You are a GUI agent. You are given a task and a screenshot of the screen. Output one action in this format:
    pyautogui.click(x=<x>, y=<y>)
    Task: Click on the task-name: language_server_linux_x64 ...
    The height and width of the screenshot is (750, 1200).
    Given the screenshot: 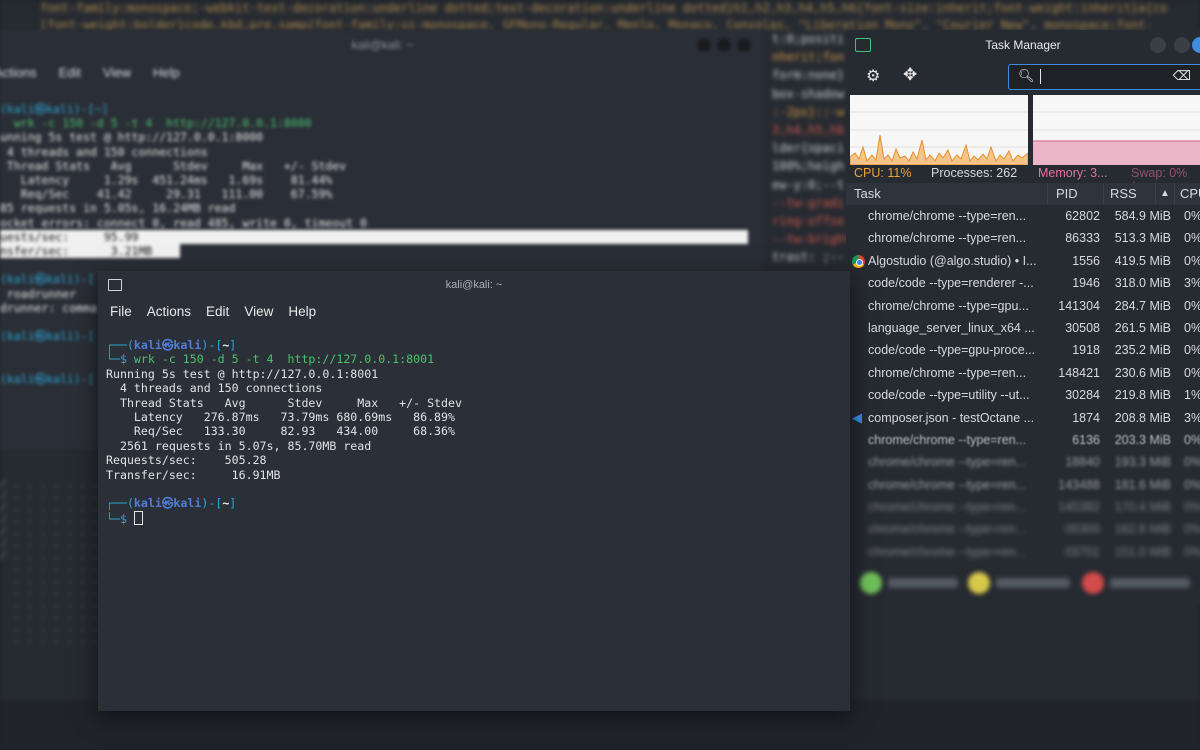 What is the action you would take?
    pyautogui.click(x=951, y=327)
    